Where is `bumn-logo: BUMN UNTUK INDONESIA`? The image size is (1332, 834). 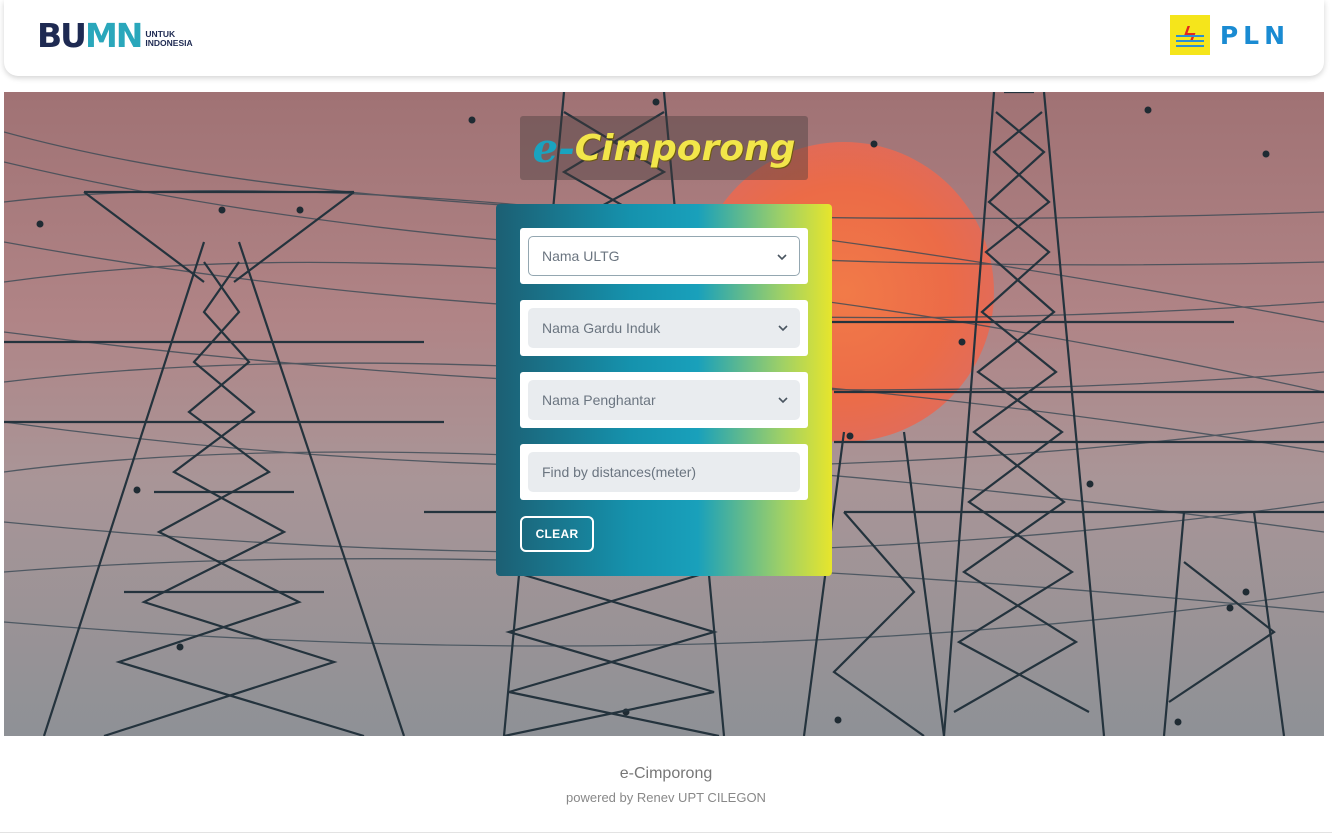 bumn-logo: BUMN UNTUK INDONESIA is located at coordinates (115, 35).